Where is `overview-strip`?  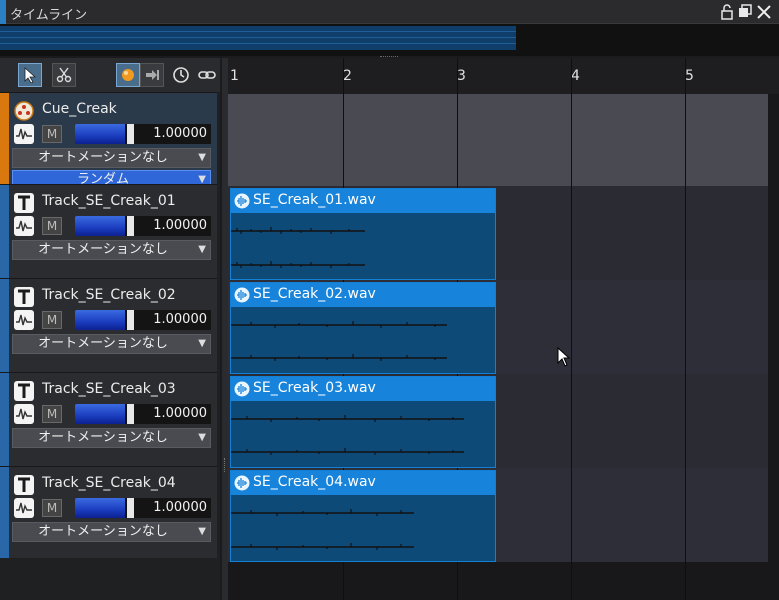
overview-strip is located at coordinates (389, 40).